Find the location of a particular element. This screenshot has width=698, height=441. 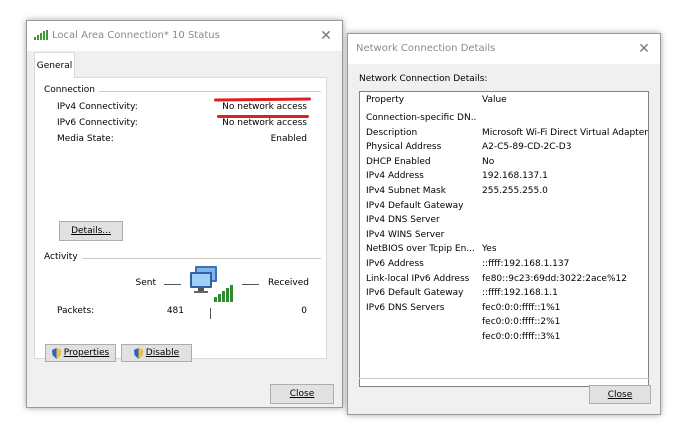

activity-divider is located at coordinates (201, 258).